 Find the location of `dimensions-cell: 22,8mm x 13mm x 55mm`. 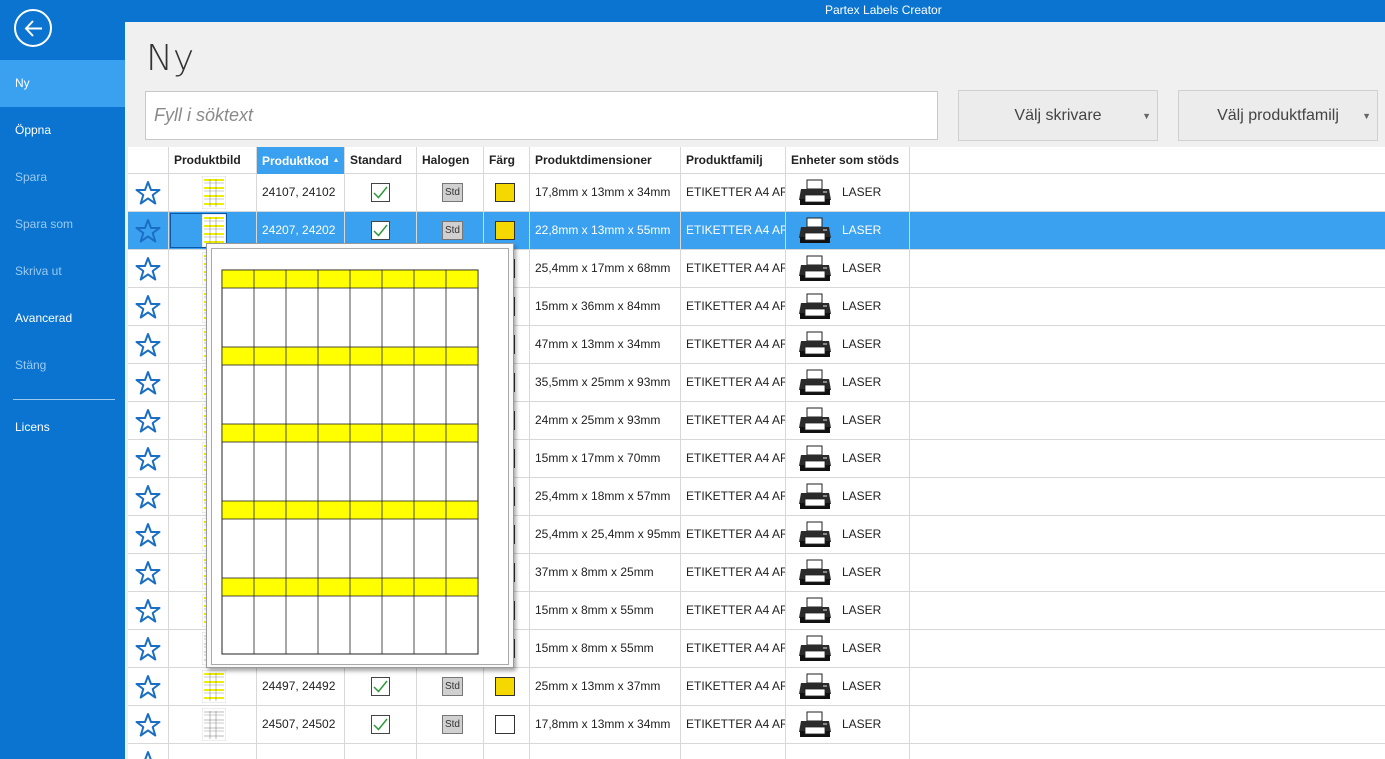

dimensions-cell: 22,8mm x 13mm x 55mm is located at coordinates (605, 231).